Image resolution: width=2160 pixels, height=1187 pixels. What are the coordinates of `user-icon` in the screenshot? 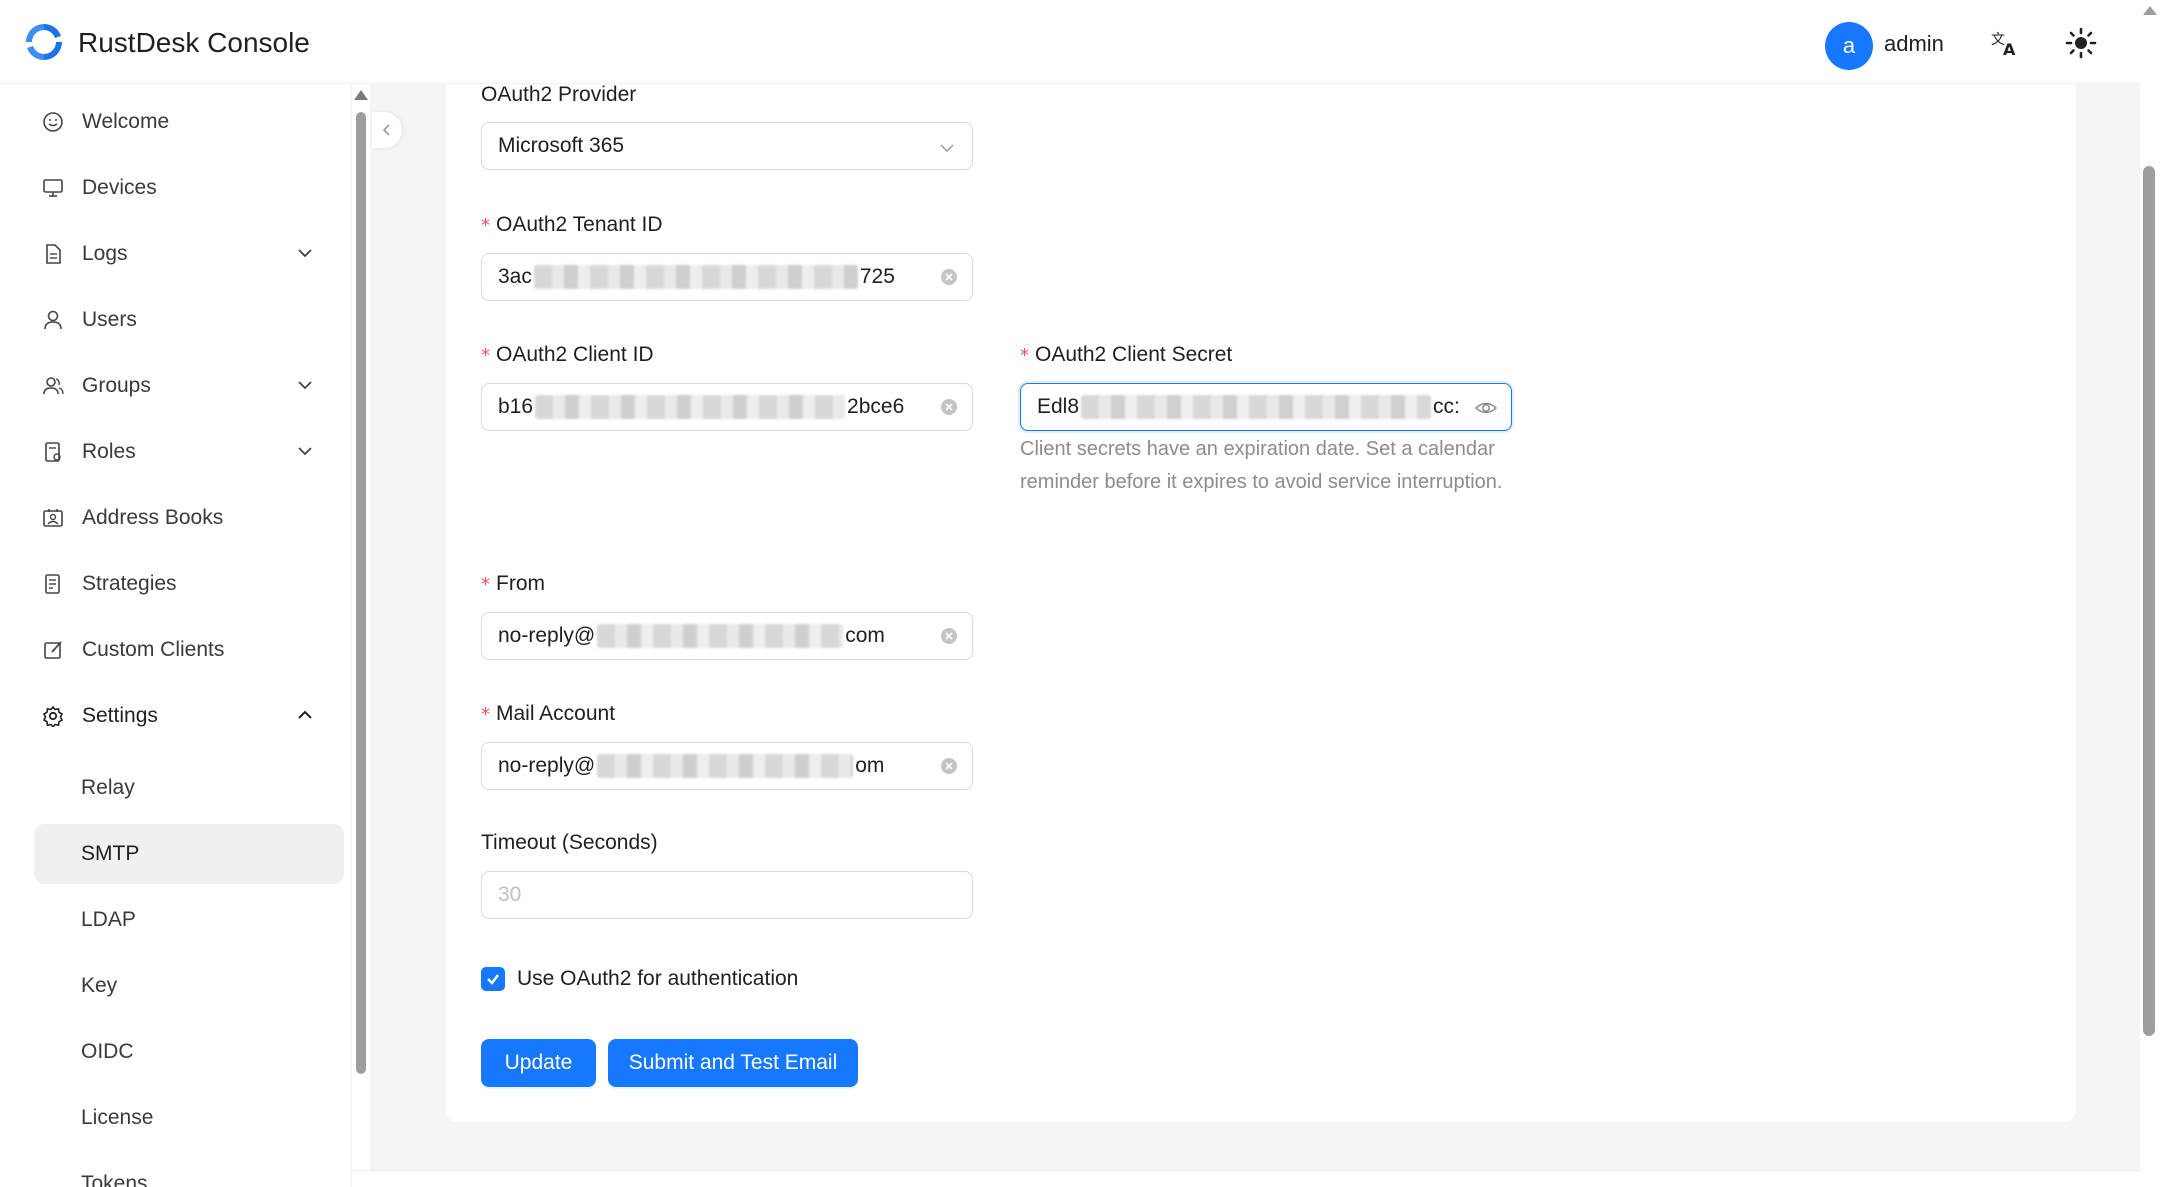 It's located at (53, 320).